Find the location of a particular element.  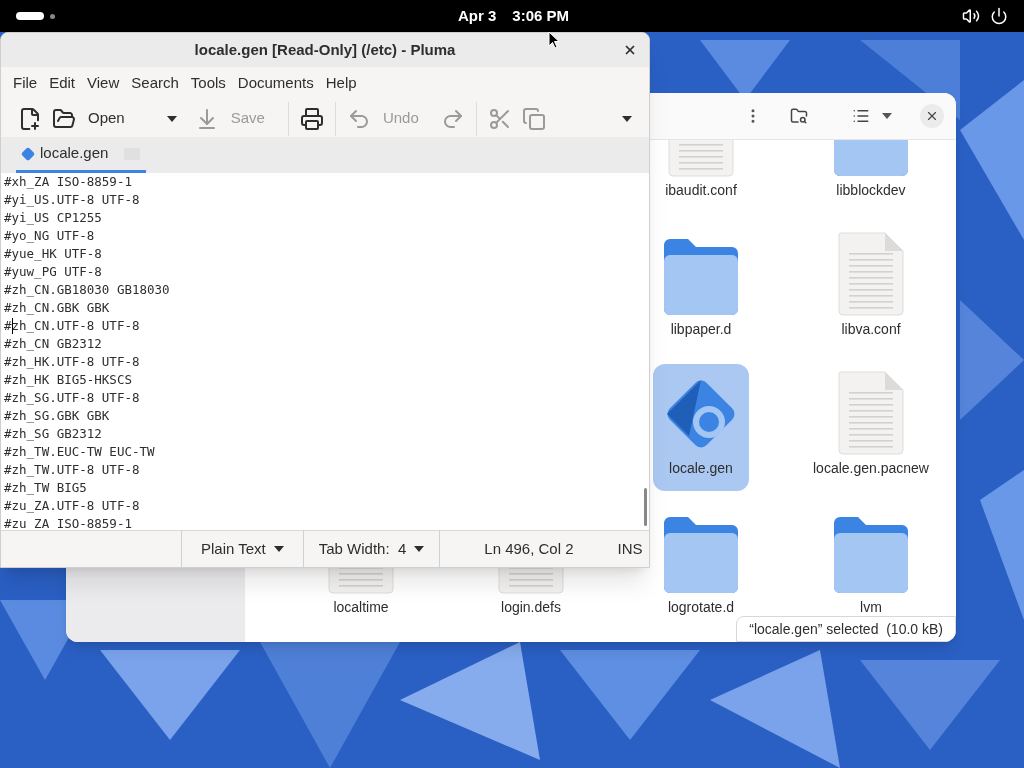

new-file-icon is located at coordinates (30, 118).